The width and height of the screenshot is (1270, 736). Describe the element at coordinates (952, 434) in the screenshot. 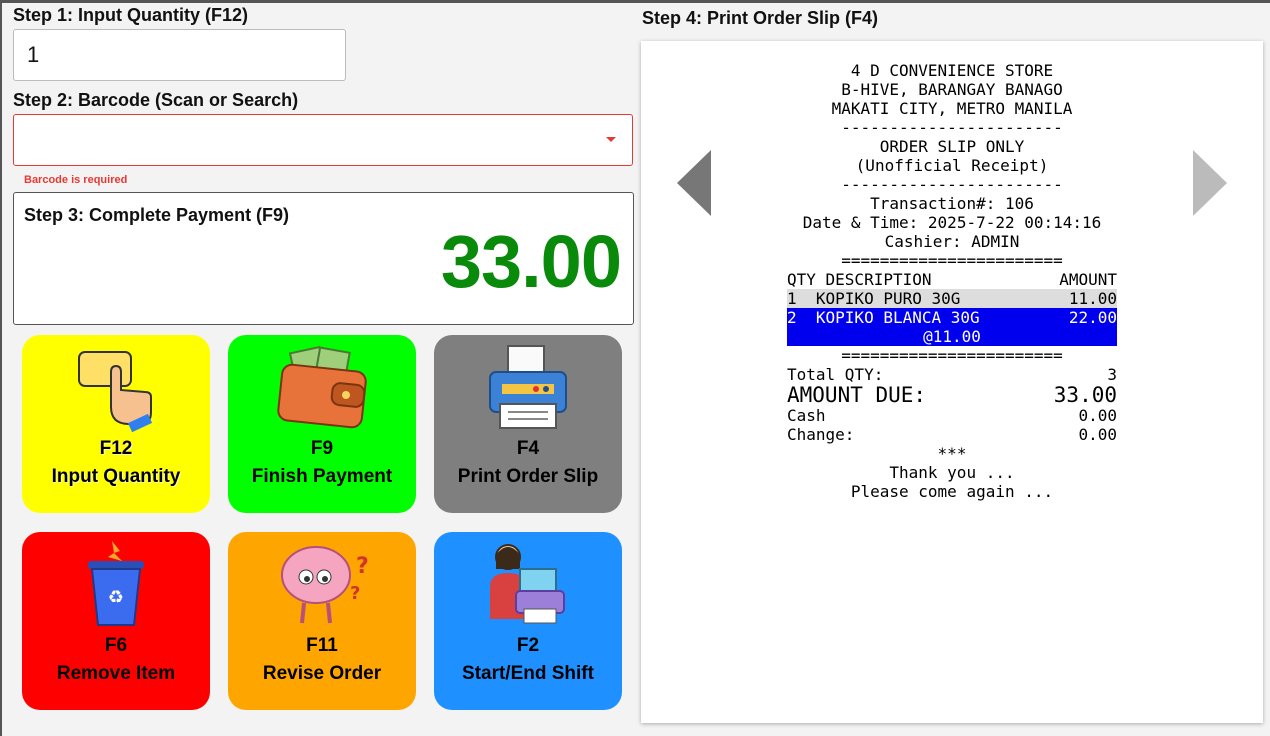

I see `change-row: Change: 0.00` at that location.